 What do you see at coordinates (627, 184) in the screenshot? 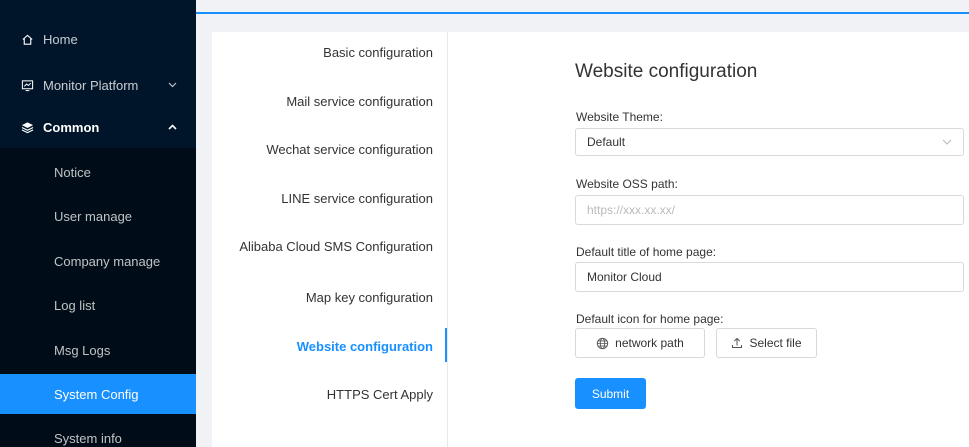
I see `oss-path-label: Website OSS path:` at bounding box center [627, 184].